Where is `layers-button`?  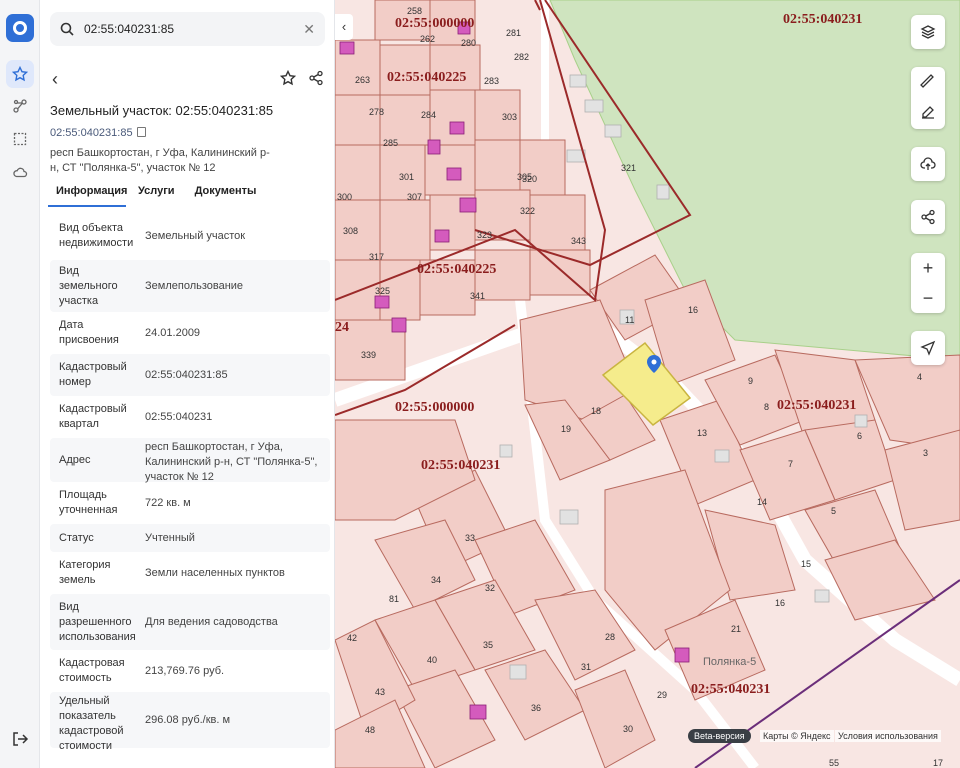 layers-button is located at coordinates (928, 32).